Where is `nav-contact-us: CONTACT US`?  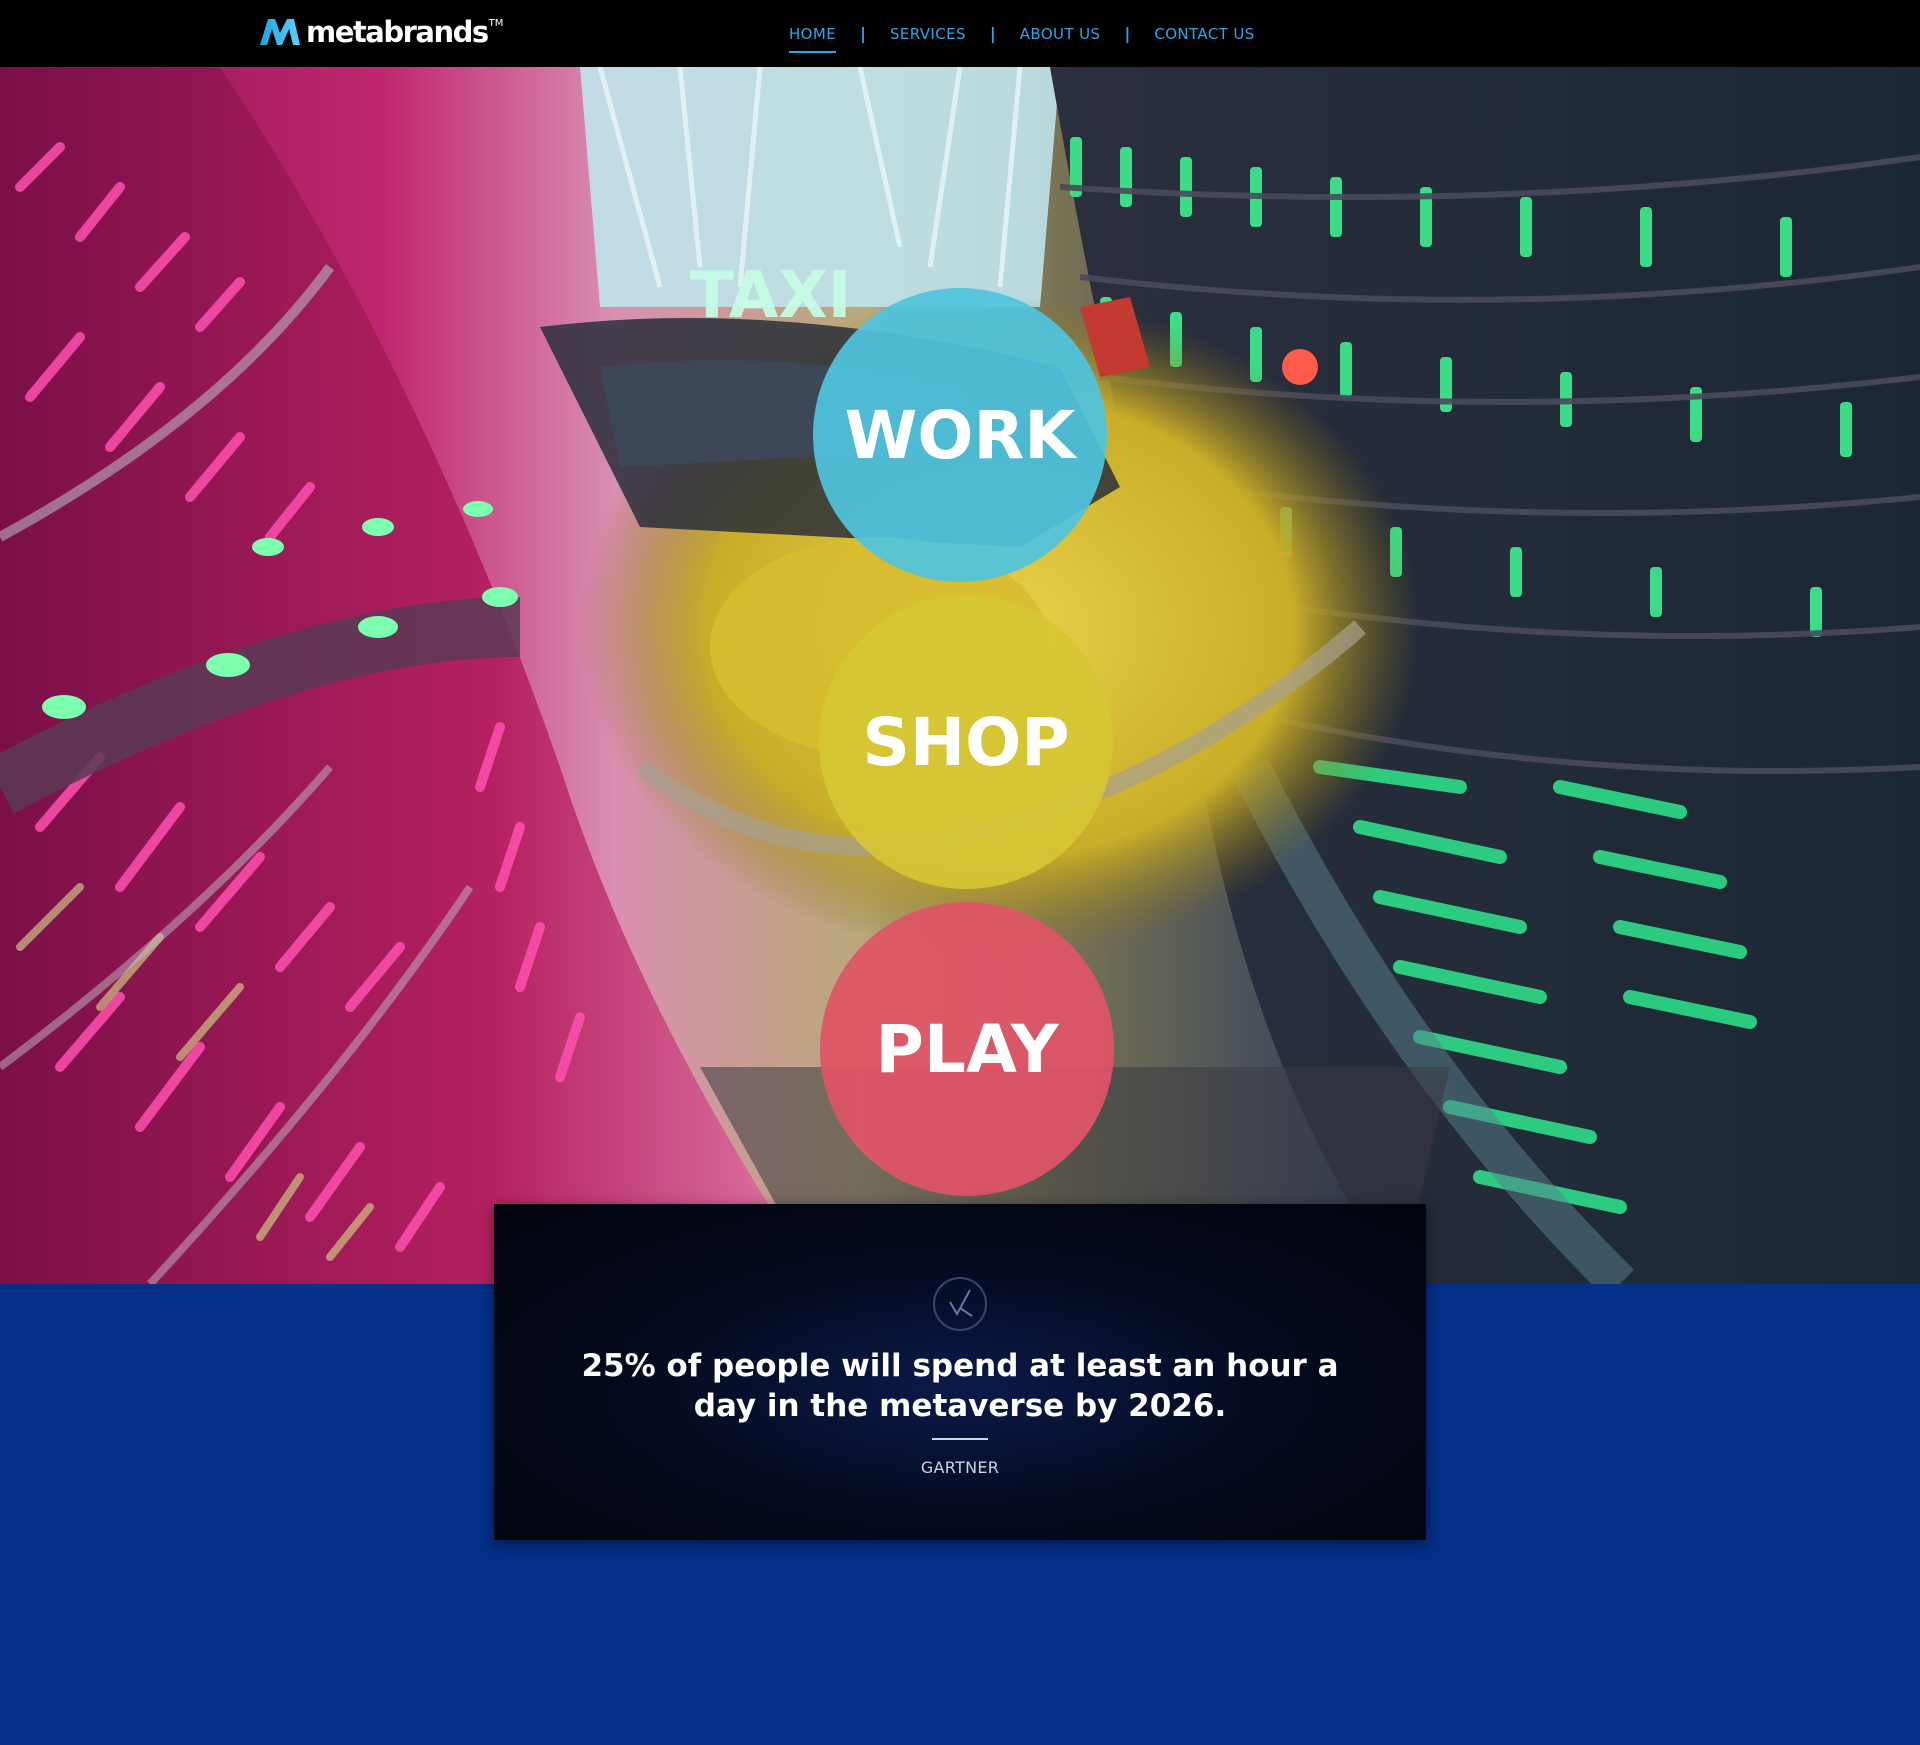
nav-contact-us: CONTACT US is located at coordinates (1204, 34).